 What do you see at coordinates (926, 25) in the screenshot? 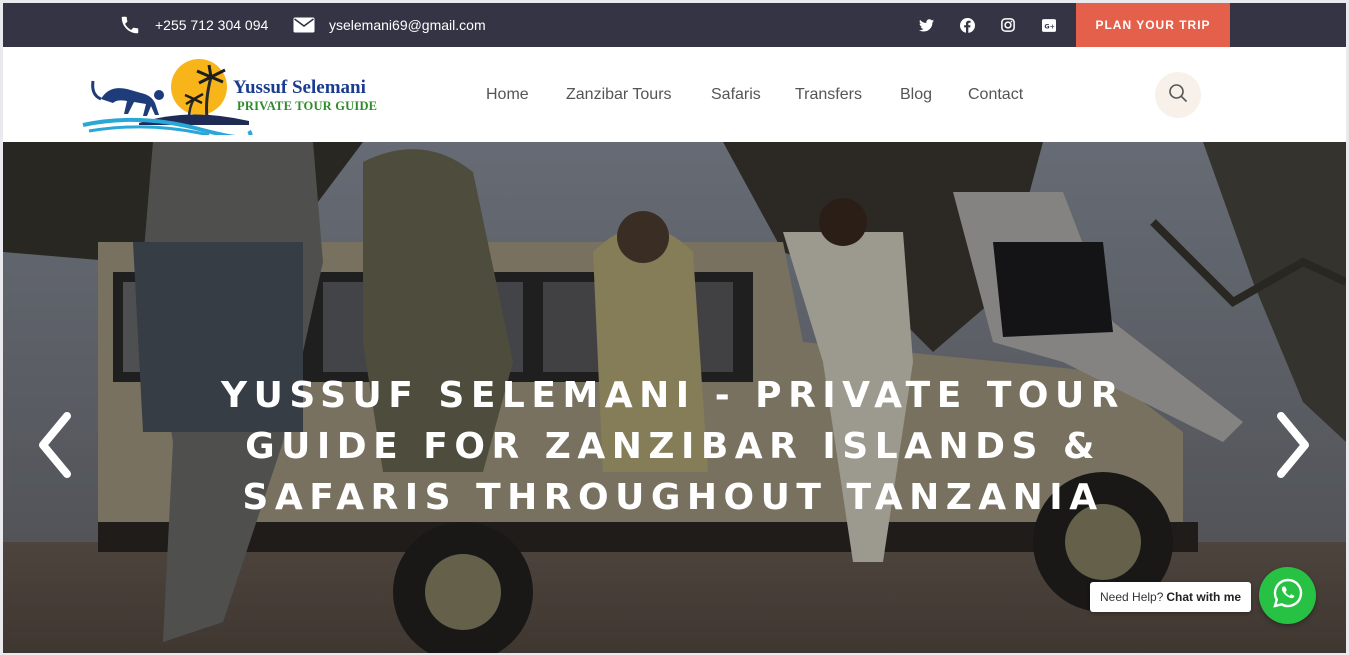
I see `twitter-icon` at bounding box center [926, 25].